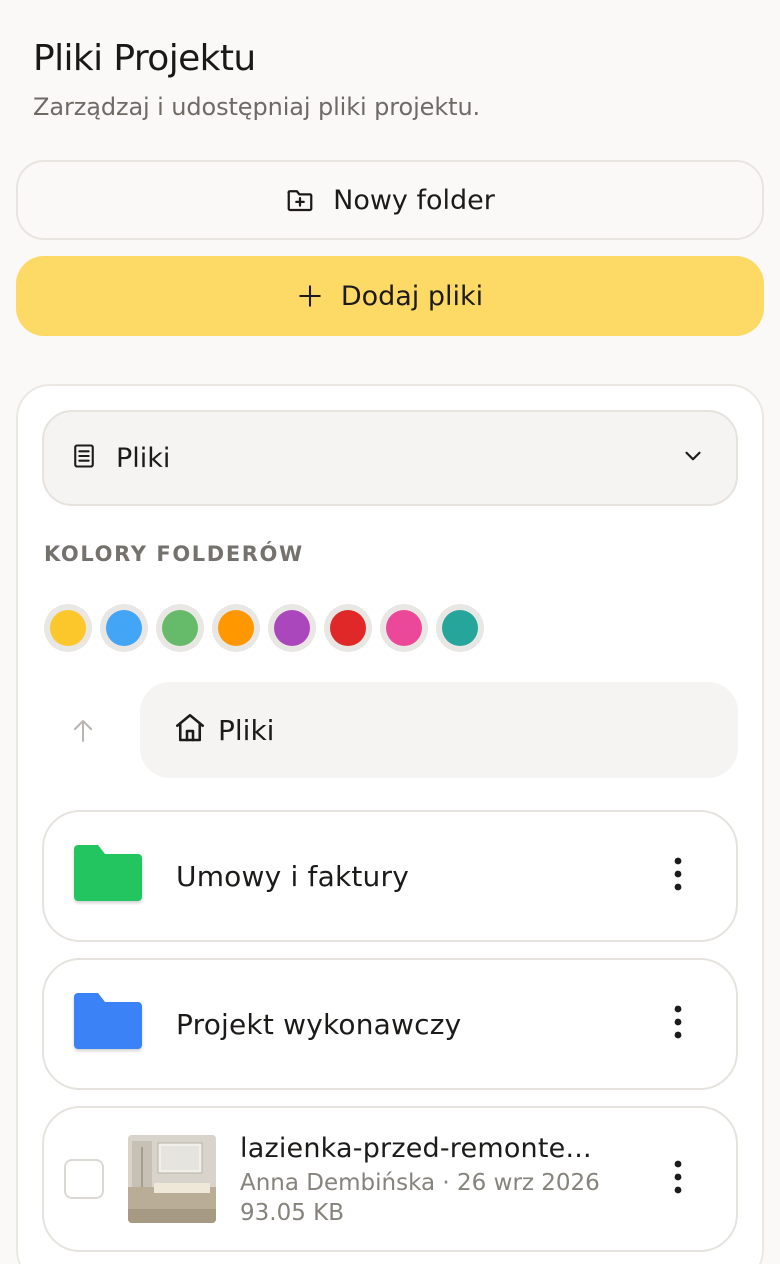  Describe the element at coordinates (300, 200) in the screenshot. I see `folder-plus-icon` at that location.